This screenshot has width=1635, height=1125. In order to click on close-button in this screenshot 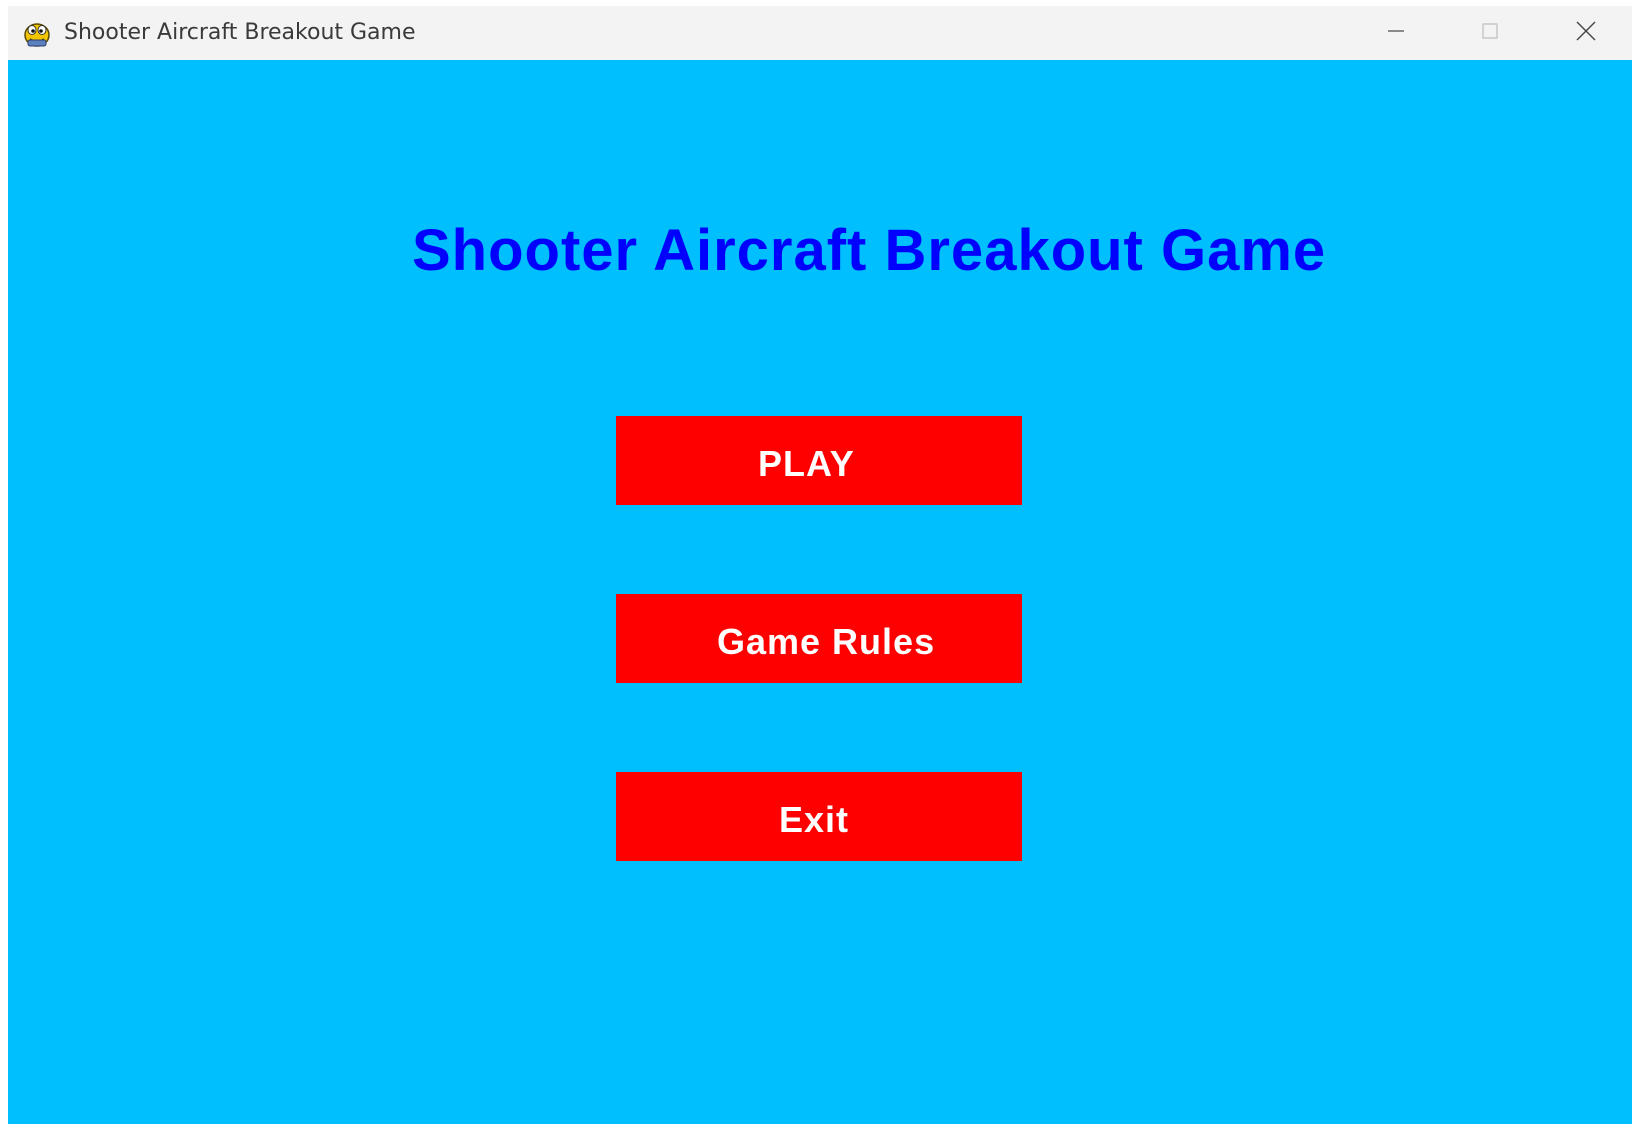, I will do `click(1586, 33)`.